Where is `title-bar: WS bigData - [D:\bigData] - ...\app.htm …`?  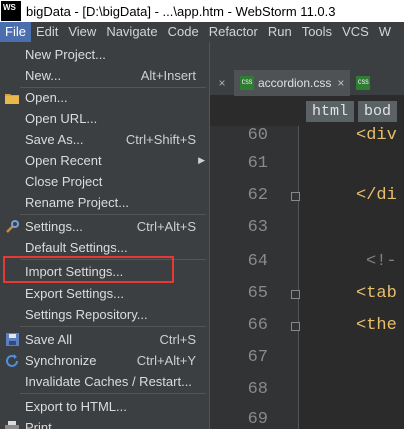
title-bar: WS bigData - [D:\bigData] - ...\app.htm … is located at coordinates (202, 11).